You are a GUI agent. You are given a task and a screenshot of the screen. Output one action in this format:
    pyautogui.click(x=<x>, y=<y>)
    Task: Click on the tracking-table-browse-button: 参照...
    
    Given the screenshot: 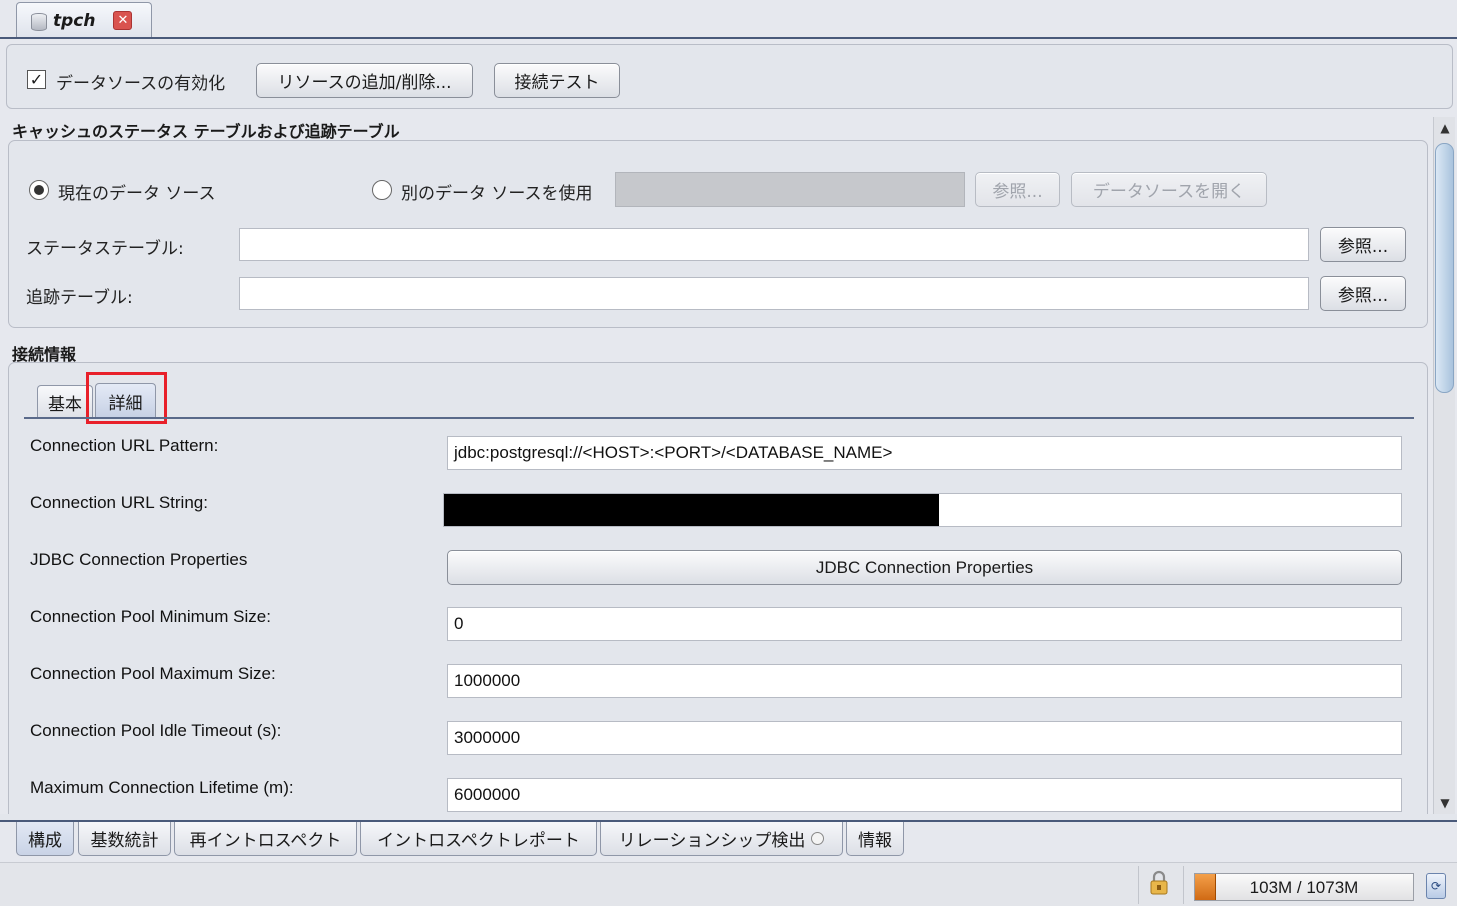 What is the action you would take?
    pyautogui.click(x=1363, y=293)
    